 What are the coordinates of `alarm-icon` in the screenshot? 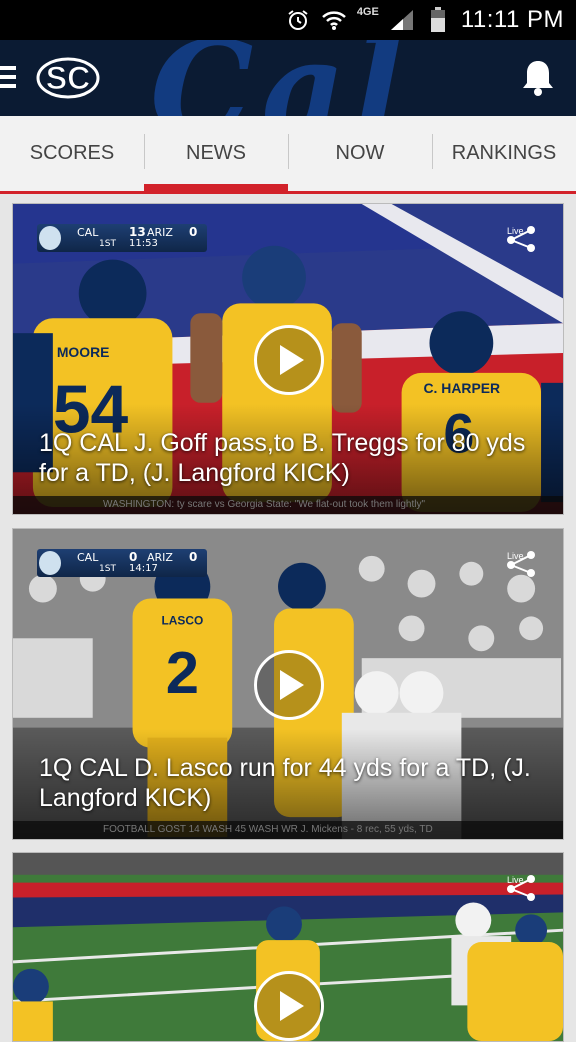 It's located at (298, 20).